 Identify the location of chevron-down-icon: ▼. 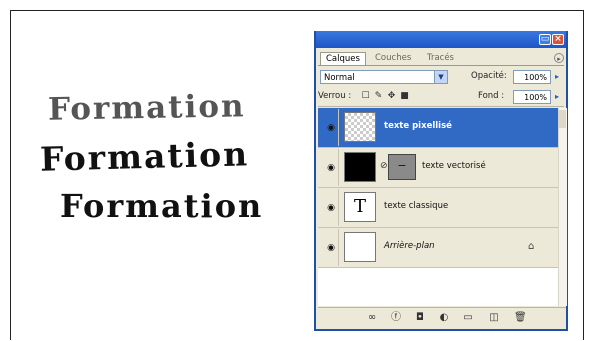
(440, 77).